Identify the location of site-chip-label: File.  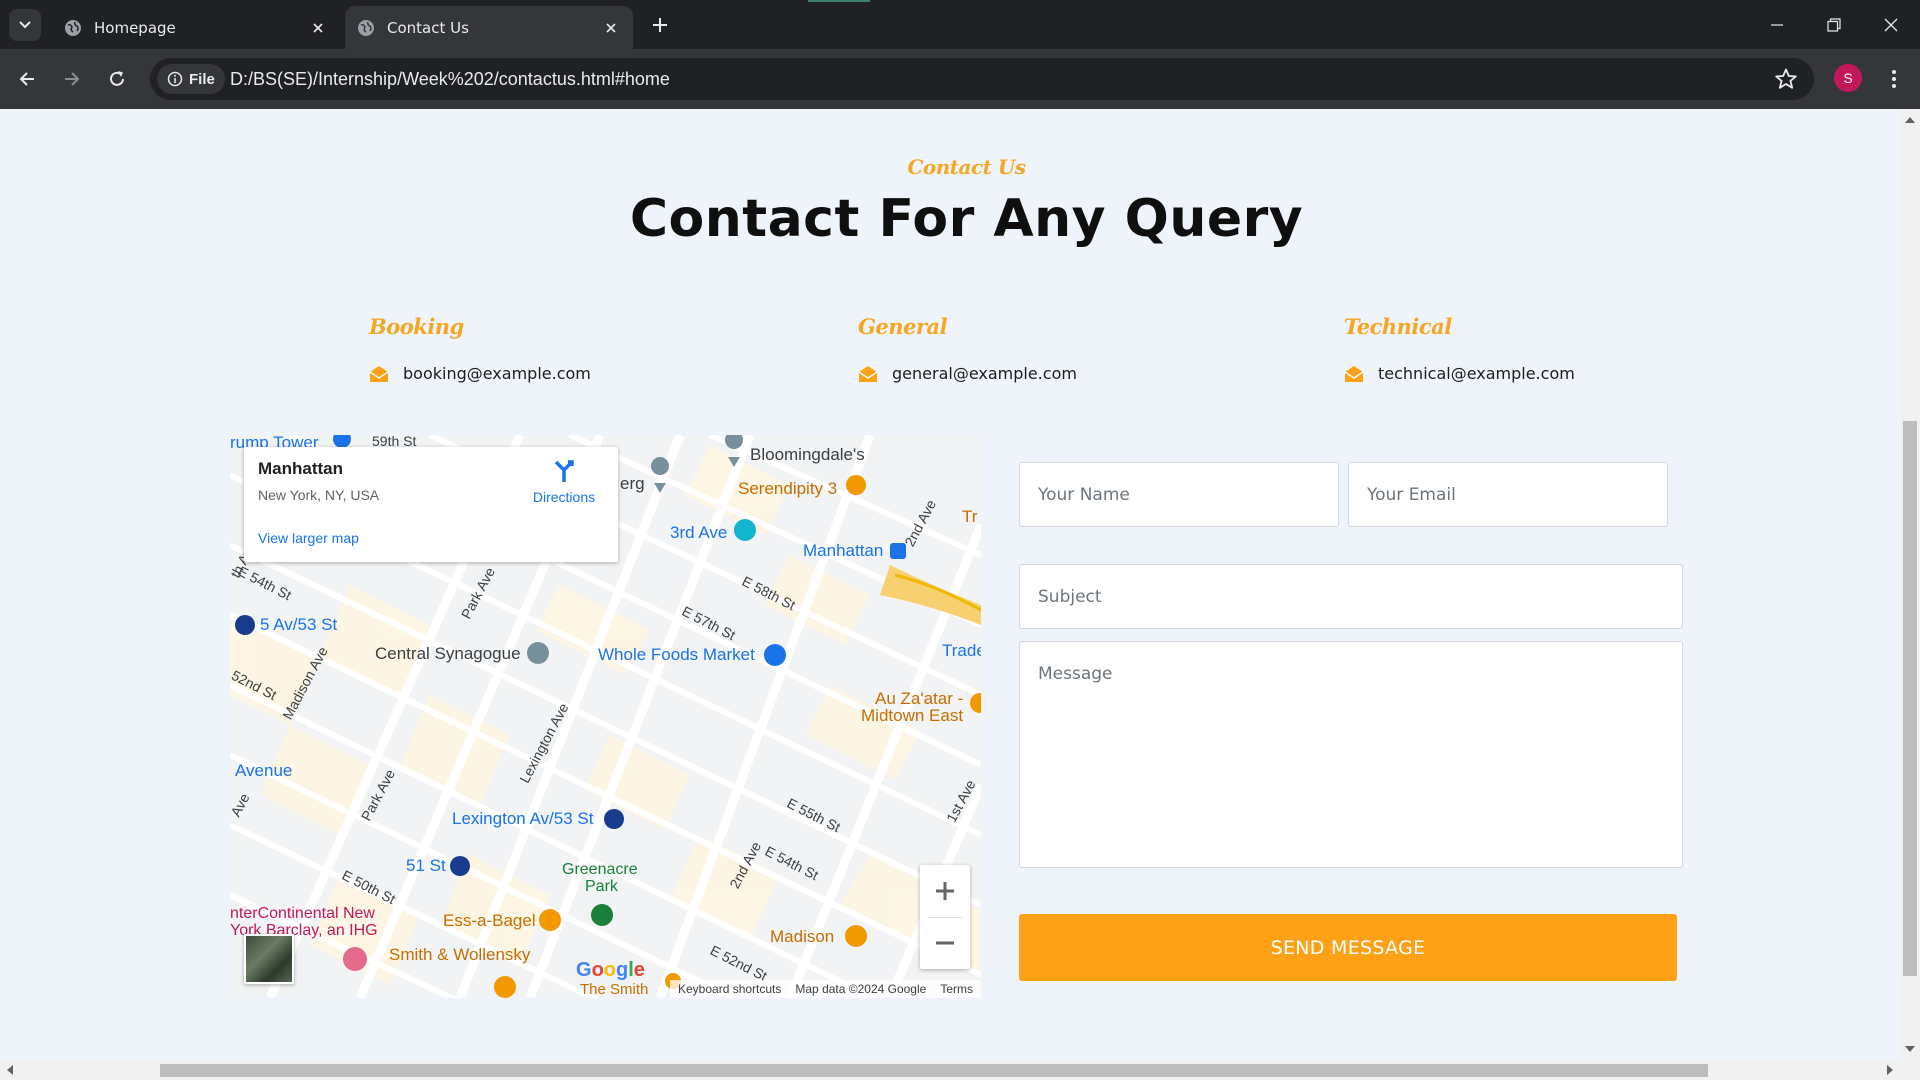
(202, 79).